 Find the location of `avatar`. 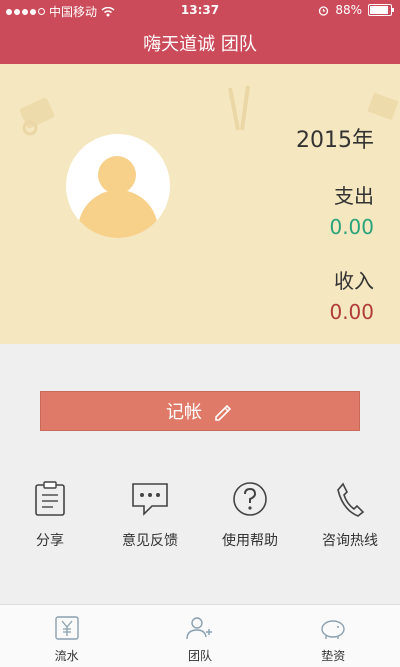

avatar is located at coordinates (118, 186).